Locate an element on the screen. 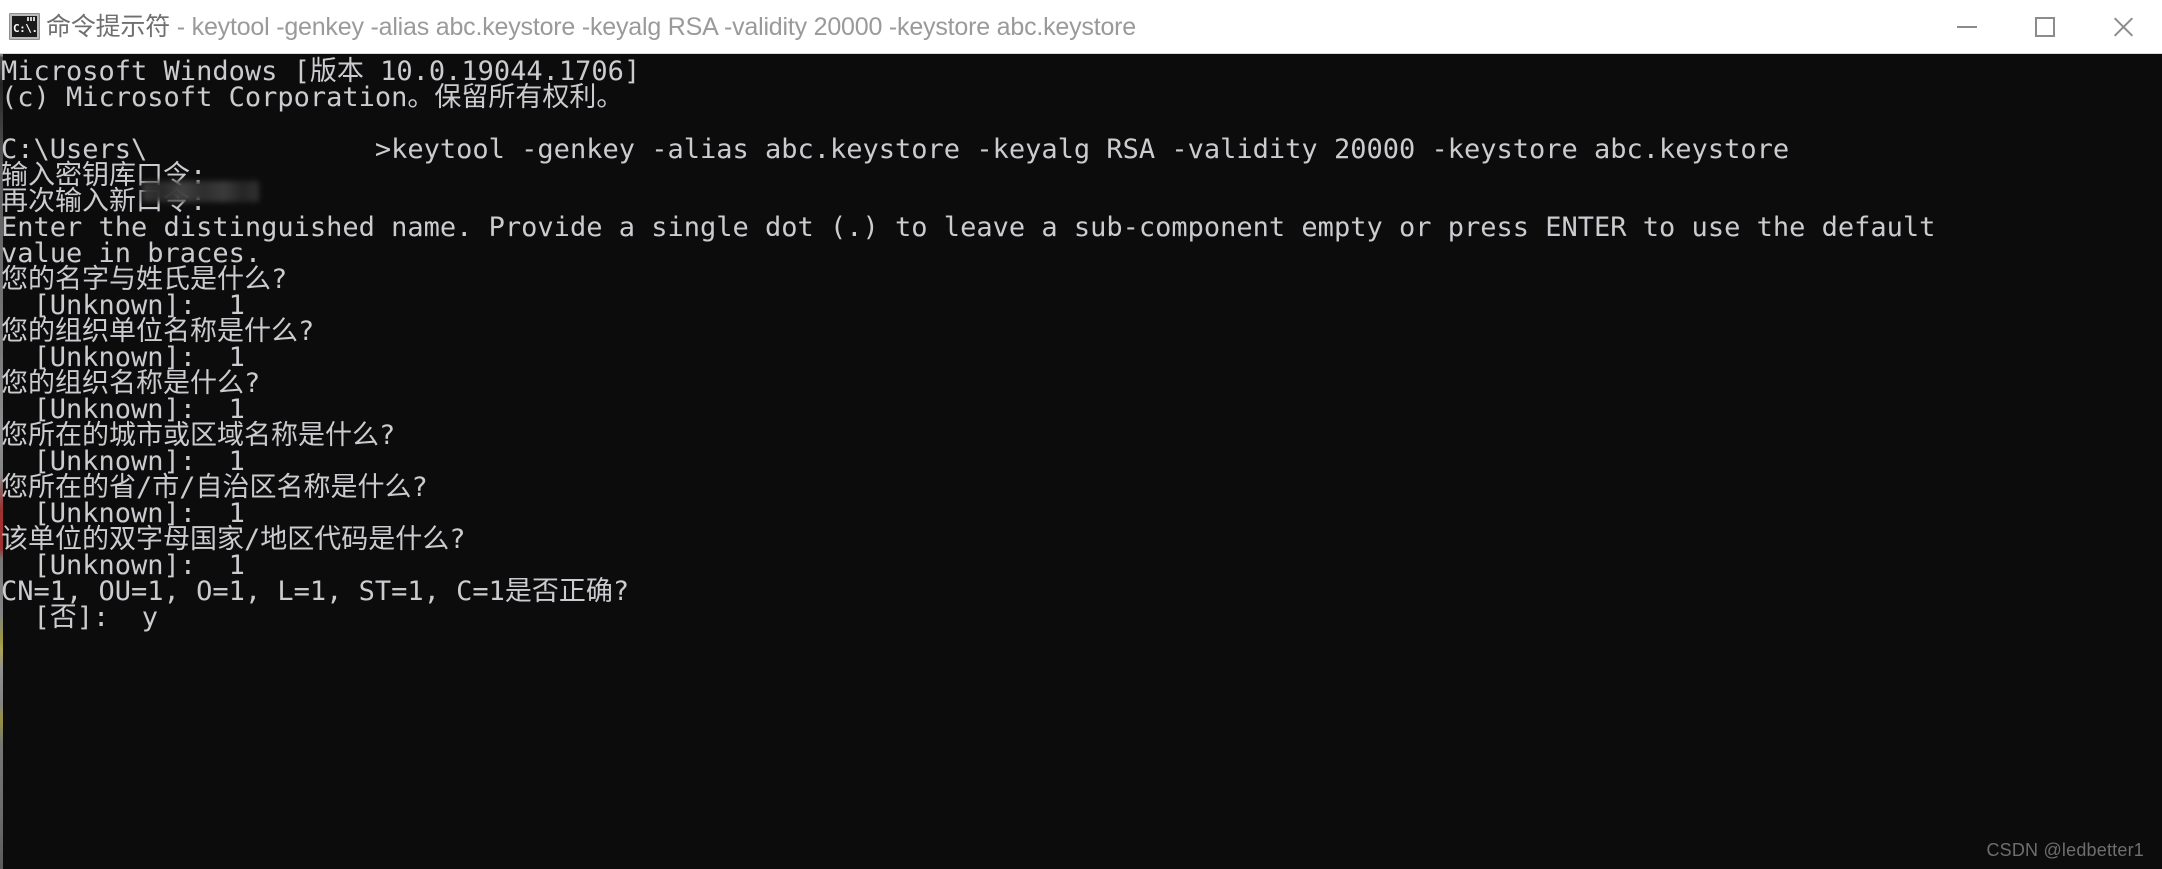 The width and height of the screenshot is (2162, 869). console-line: CN=1, OU=1, O=1, L=1, ST=1, C=1是否正确? is located at coordinates (315, 591).